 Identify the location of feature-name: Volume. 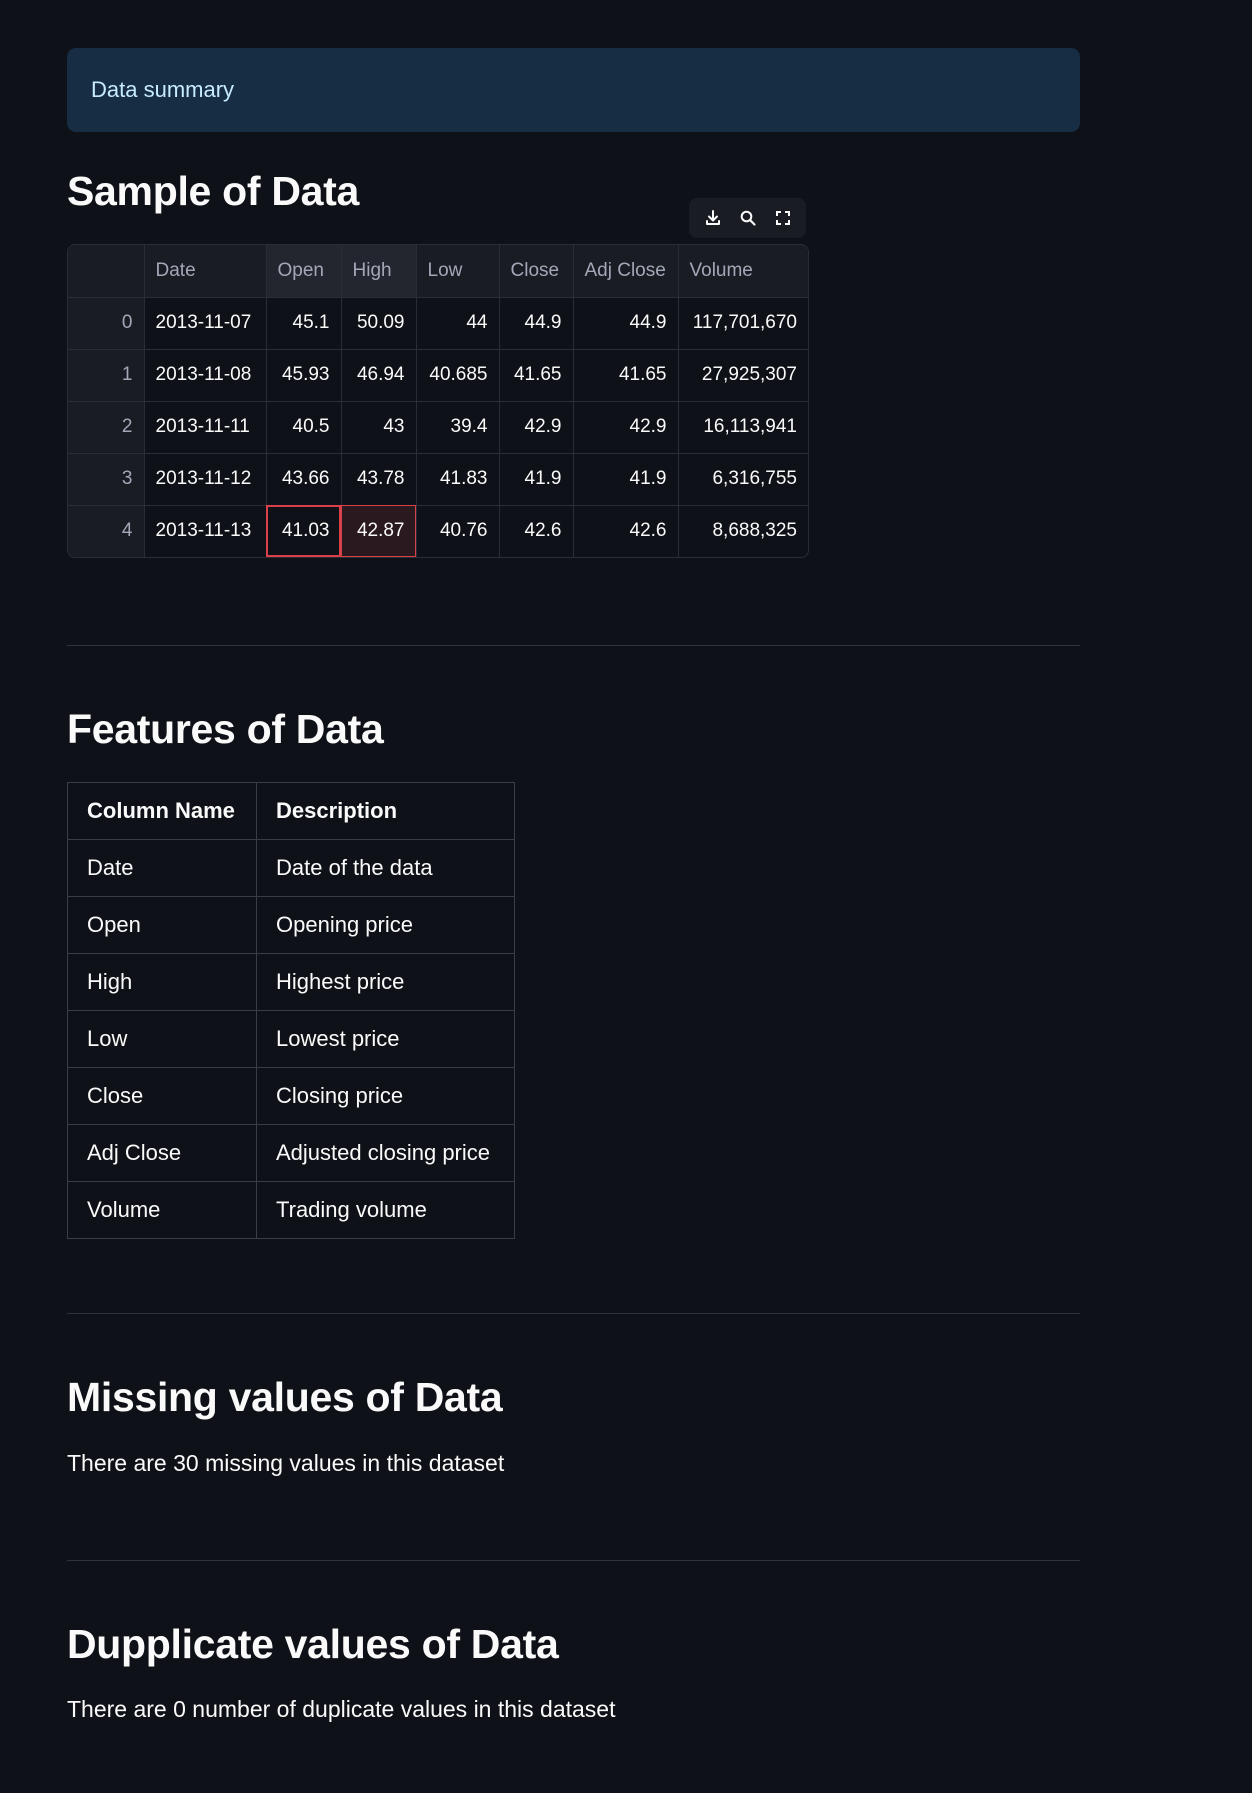
(162, 1210).